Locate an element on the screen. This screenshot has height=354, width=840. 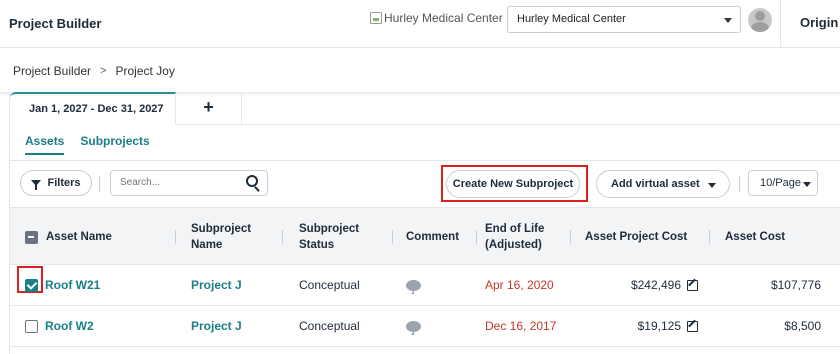
asset-cost-value: $8,500 is located at coordinates (802, 326).